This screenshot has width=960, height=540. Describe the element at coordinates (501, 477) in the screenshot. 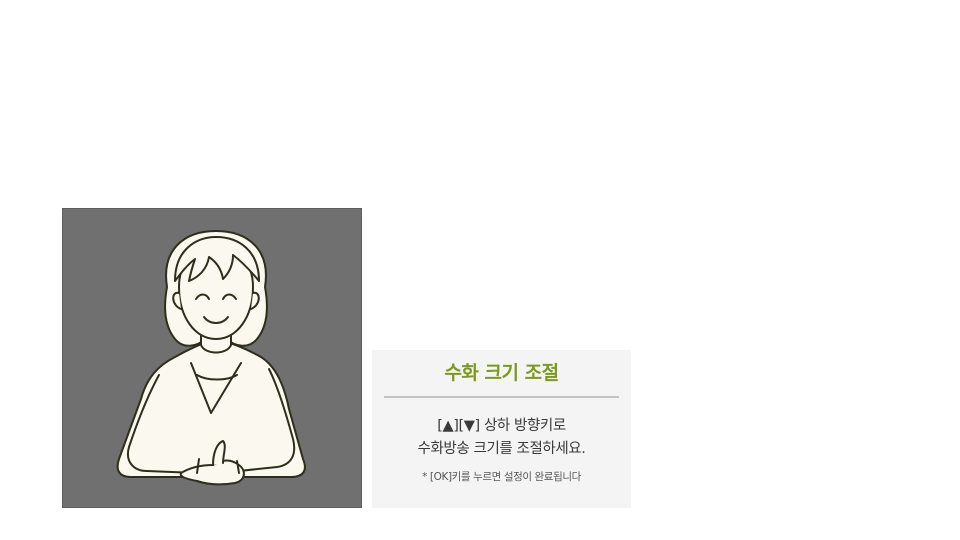

I see `ok-key-note: * [OK]키를 누르면 설정이 완료됩니다` at that location.